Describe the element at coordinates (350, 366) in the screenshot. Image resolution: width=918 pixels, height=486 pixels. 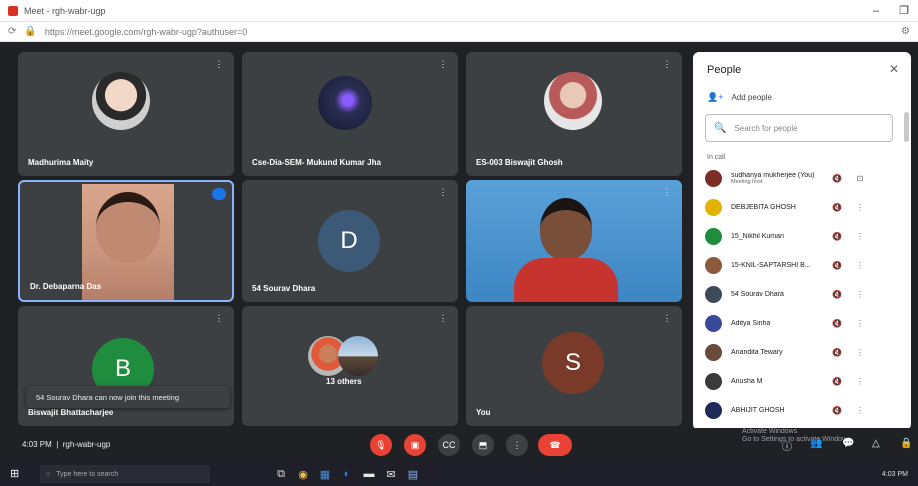
I see `participant-tile: ⋮ 13 others` at that location.